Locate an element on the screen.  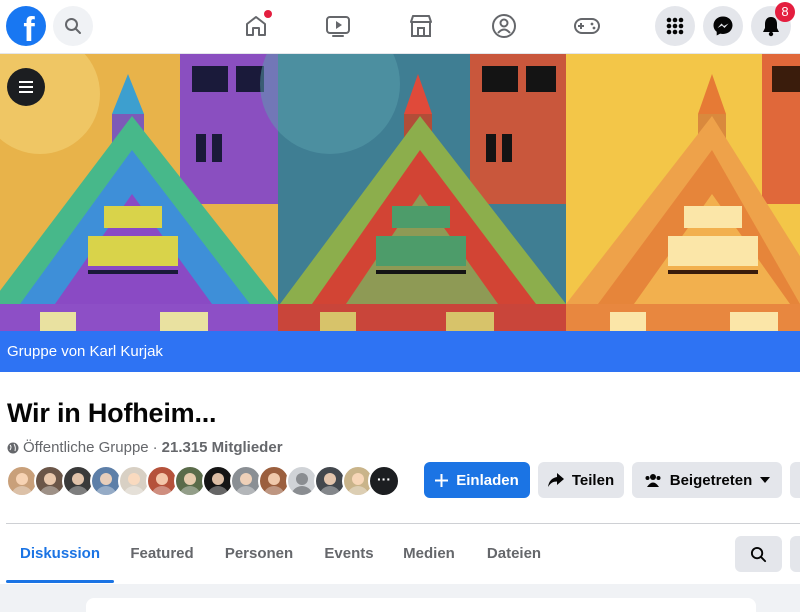
joined-button: Beigetreten is located at coordinates (707, 480).